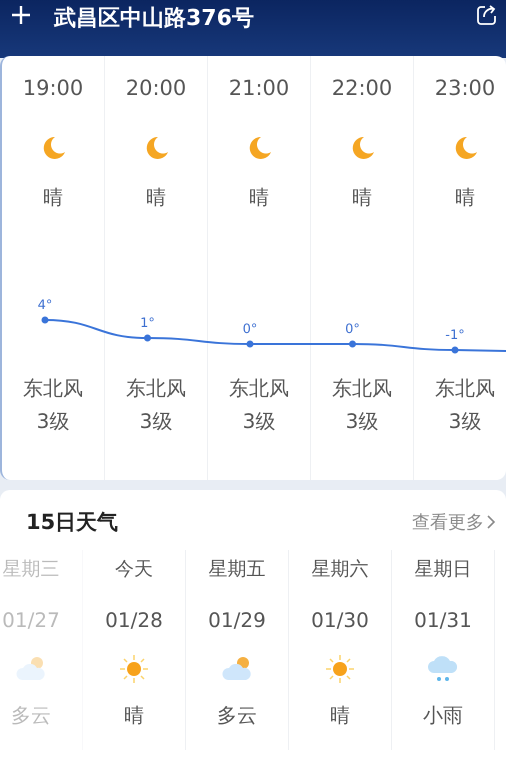 This screenshot has height=759, width=506. I want to click on share-icon, so click(487, 15).